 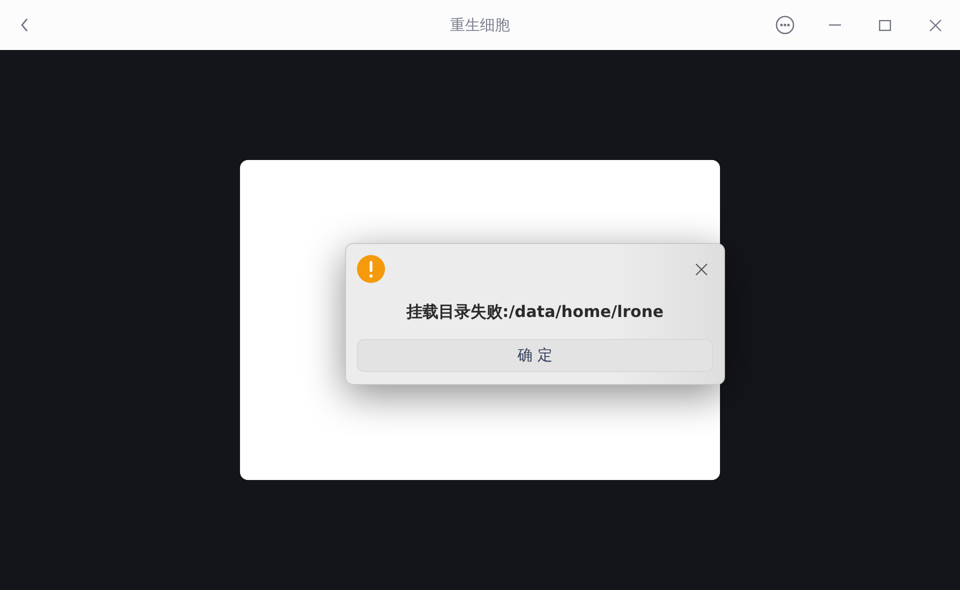 I want to click on back-icon, so click(x=25, y=25).